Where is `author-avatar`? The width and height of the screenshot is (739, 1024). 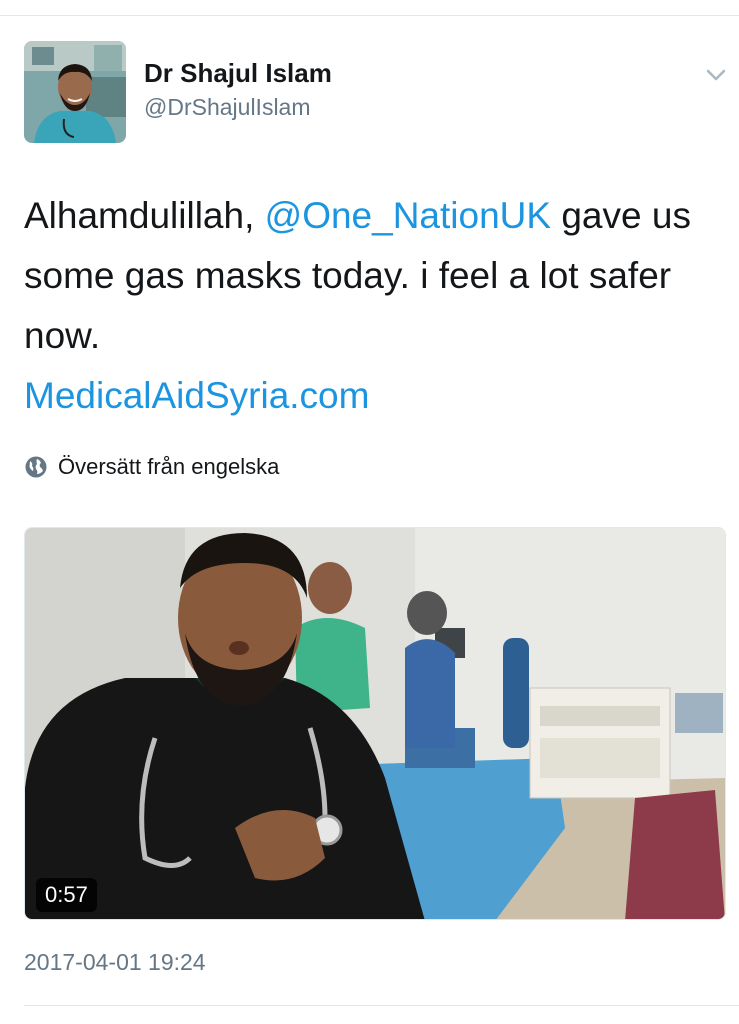
author-avatar is located at coordinates (75, 92).